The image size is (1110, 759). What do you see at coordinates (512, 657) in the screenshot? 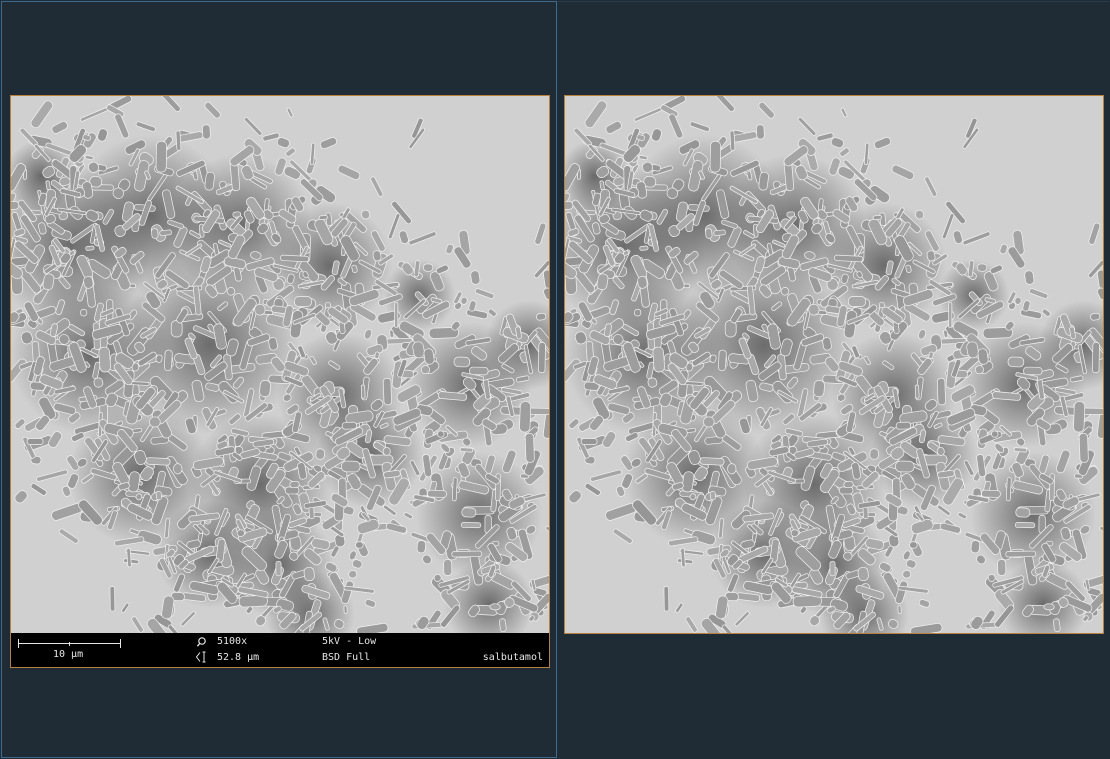
I see `sample-name: salbutamol` at bounding box center [512, 657].